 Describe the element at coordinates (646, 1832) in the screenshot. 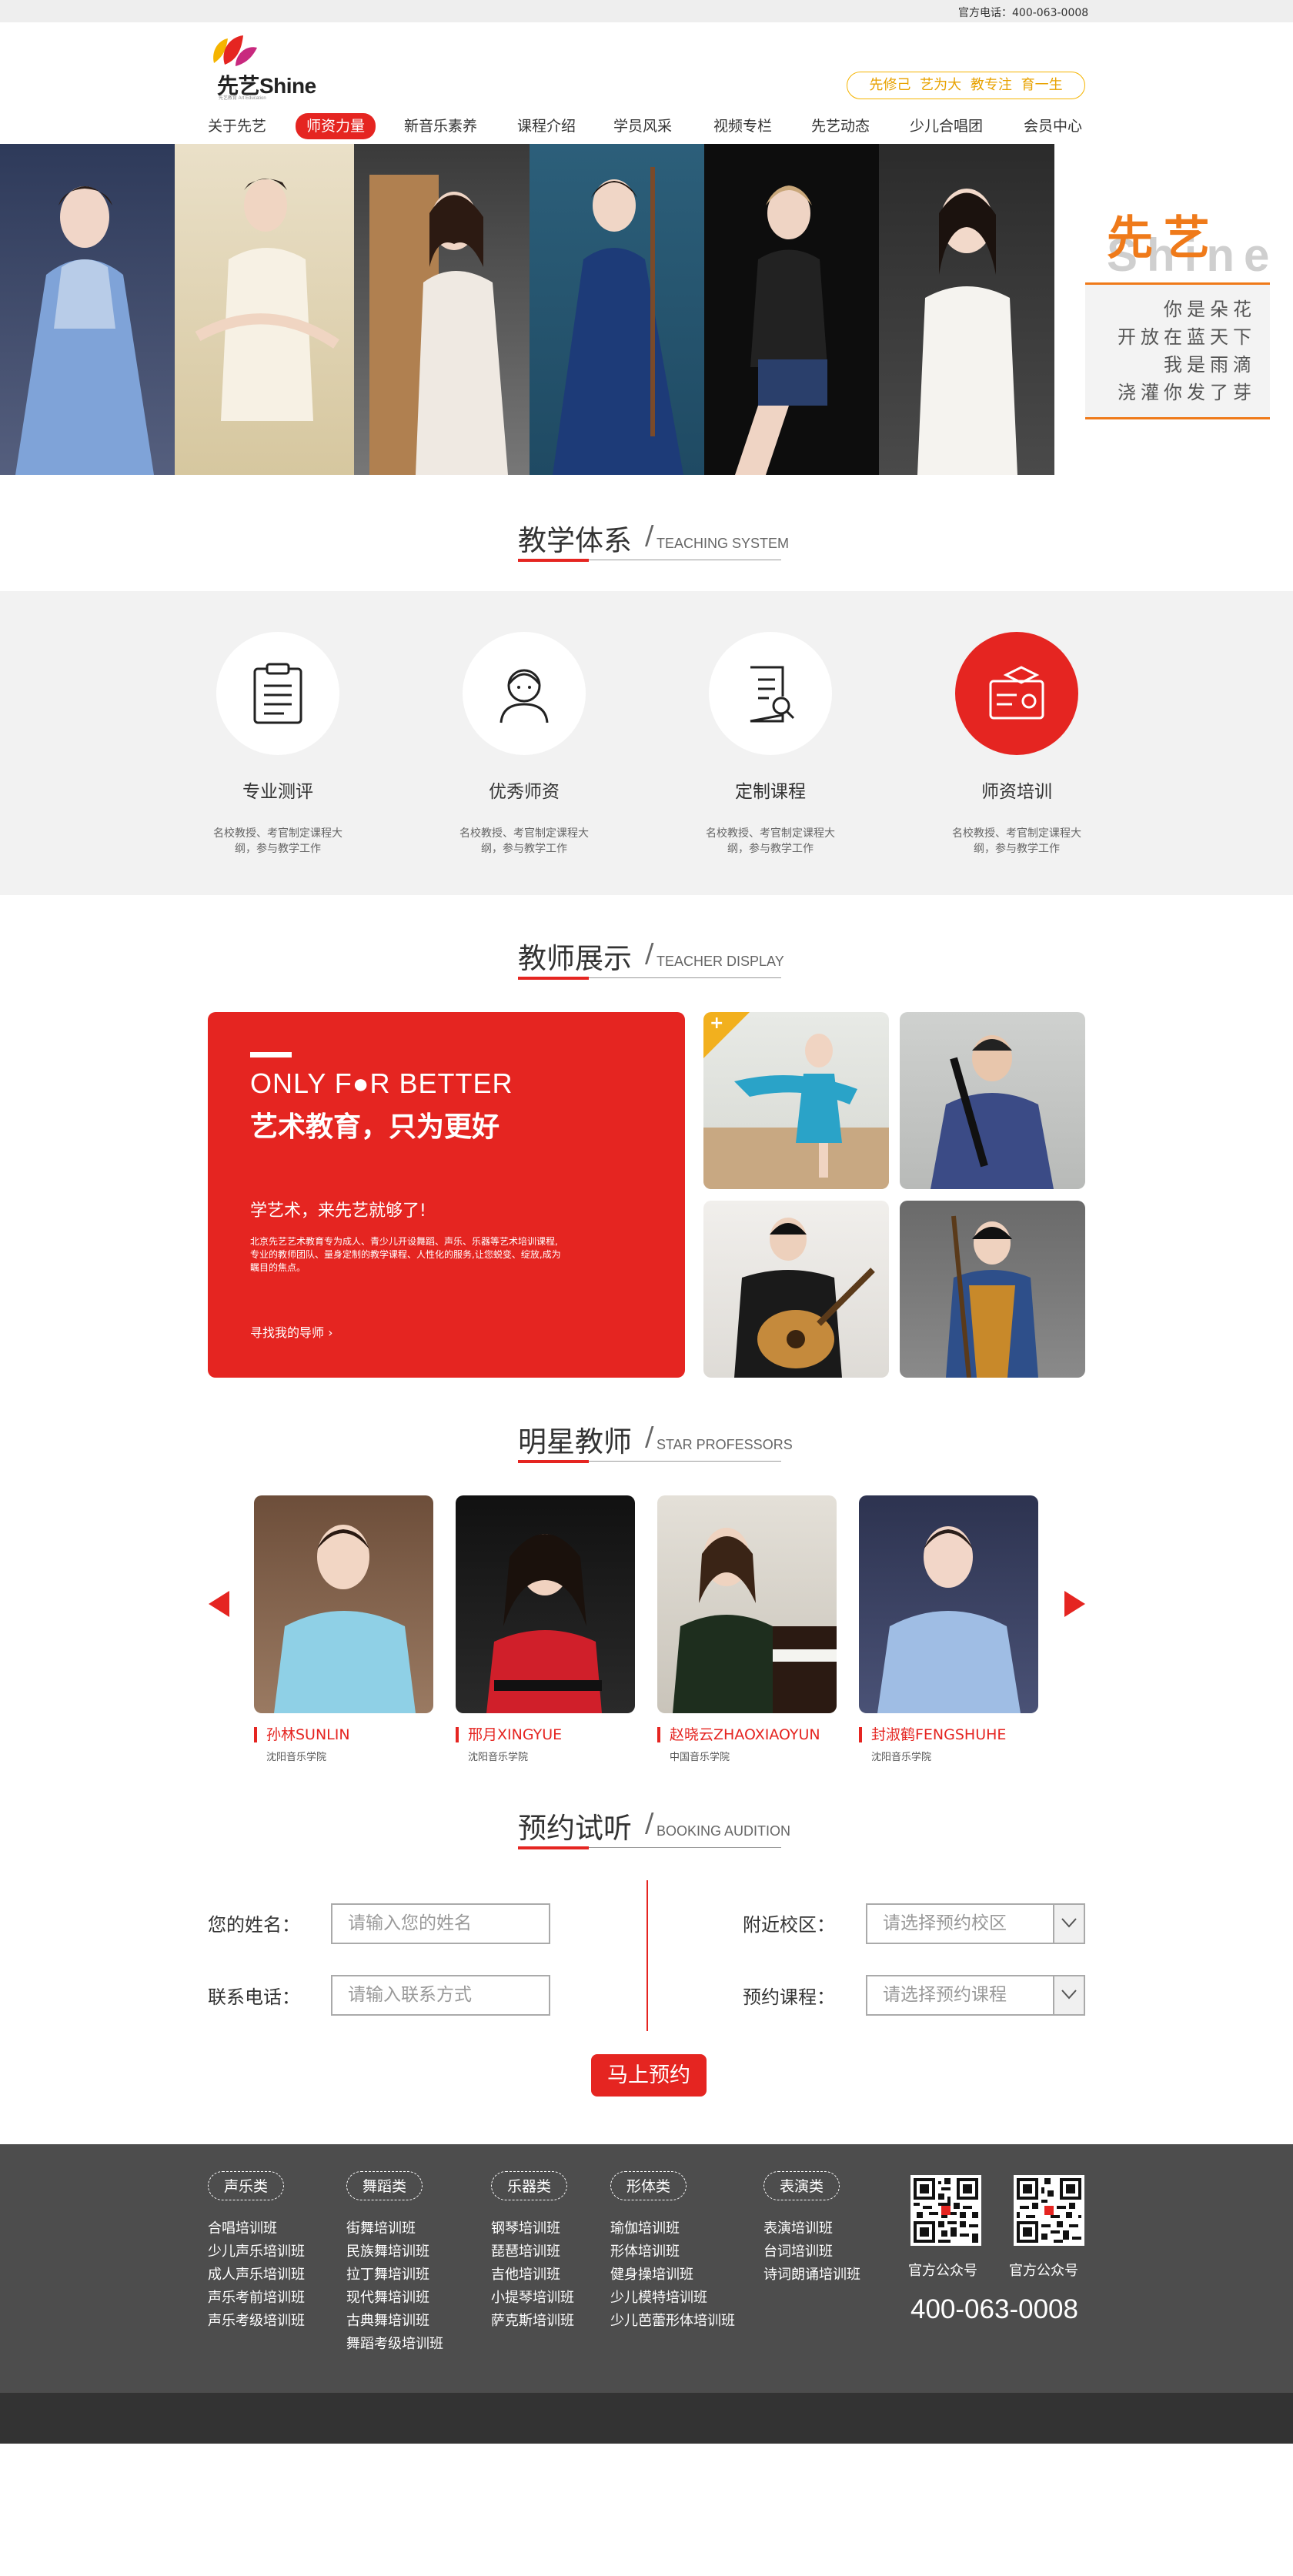

I see `section-heading-booking: 预约试听 / BOOKING AUDITION` at that location.